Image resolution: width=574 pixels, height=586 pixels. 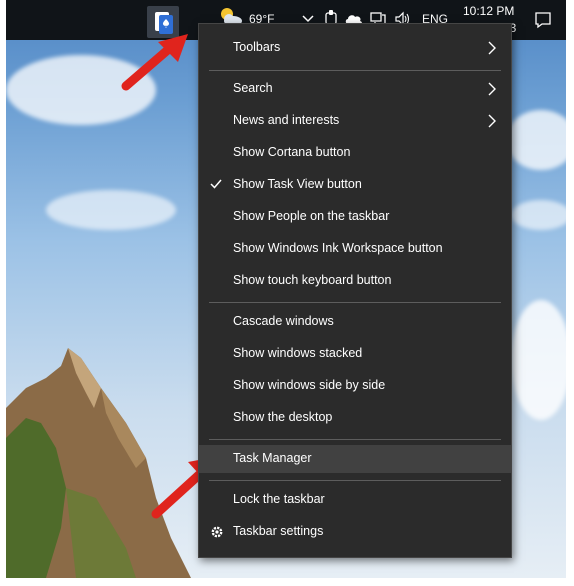 I want to click on gear-icon, so click(x=217, y=532).